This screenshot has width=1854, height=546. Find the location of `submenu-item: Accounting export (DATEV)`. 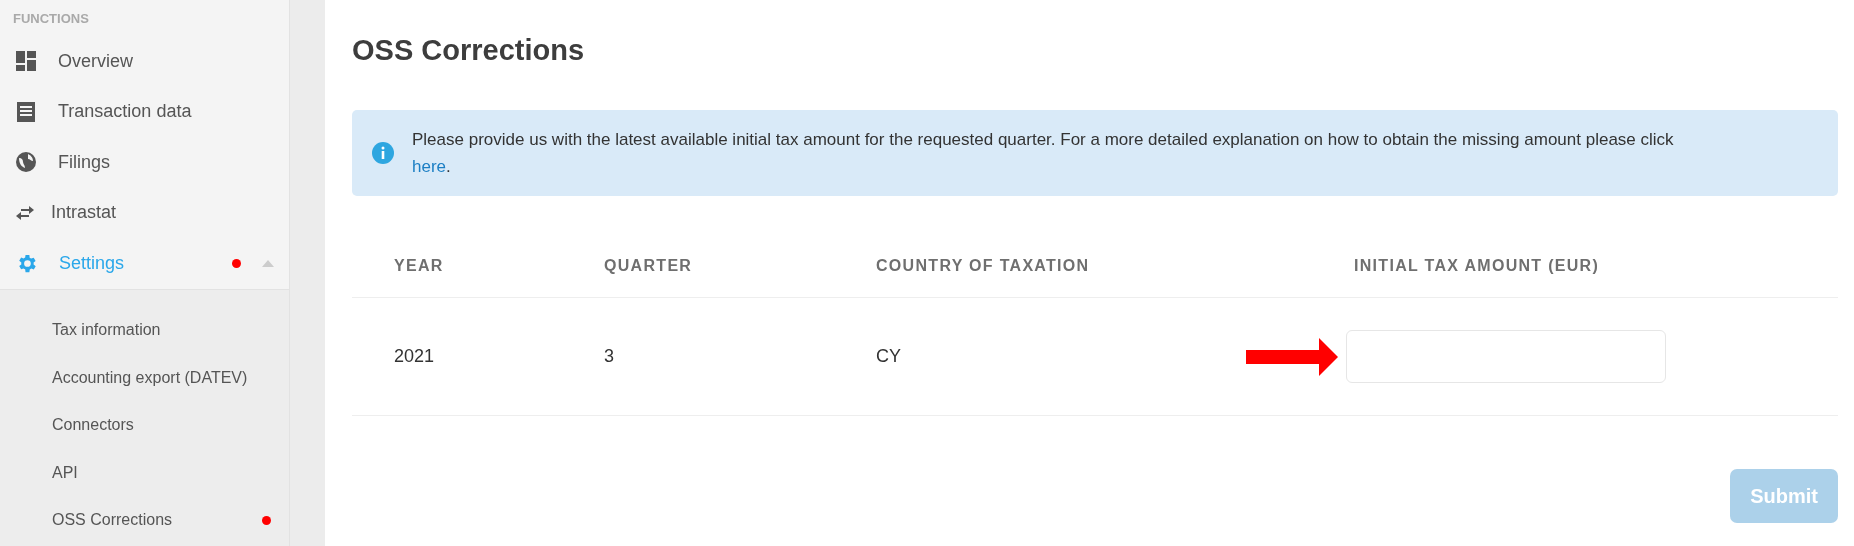

submenu-item: Accounting export (DATEV) is located at coordinates (144, 378).